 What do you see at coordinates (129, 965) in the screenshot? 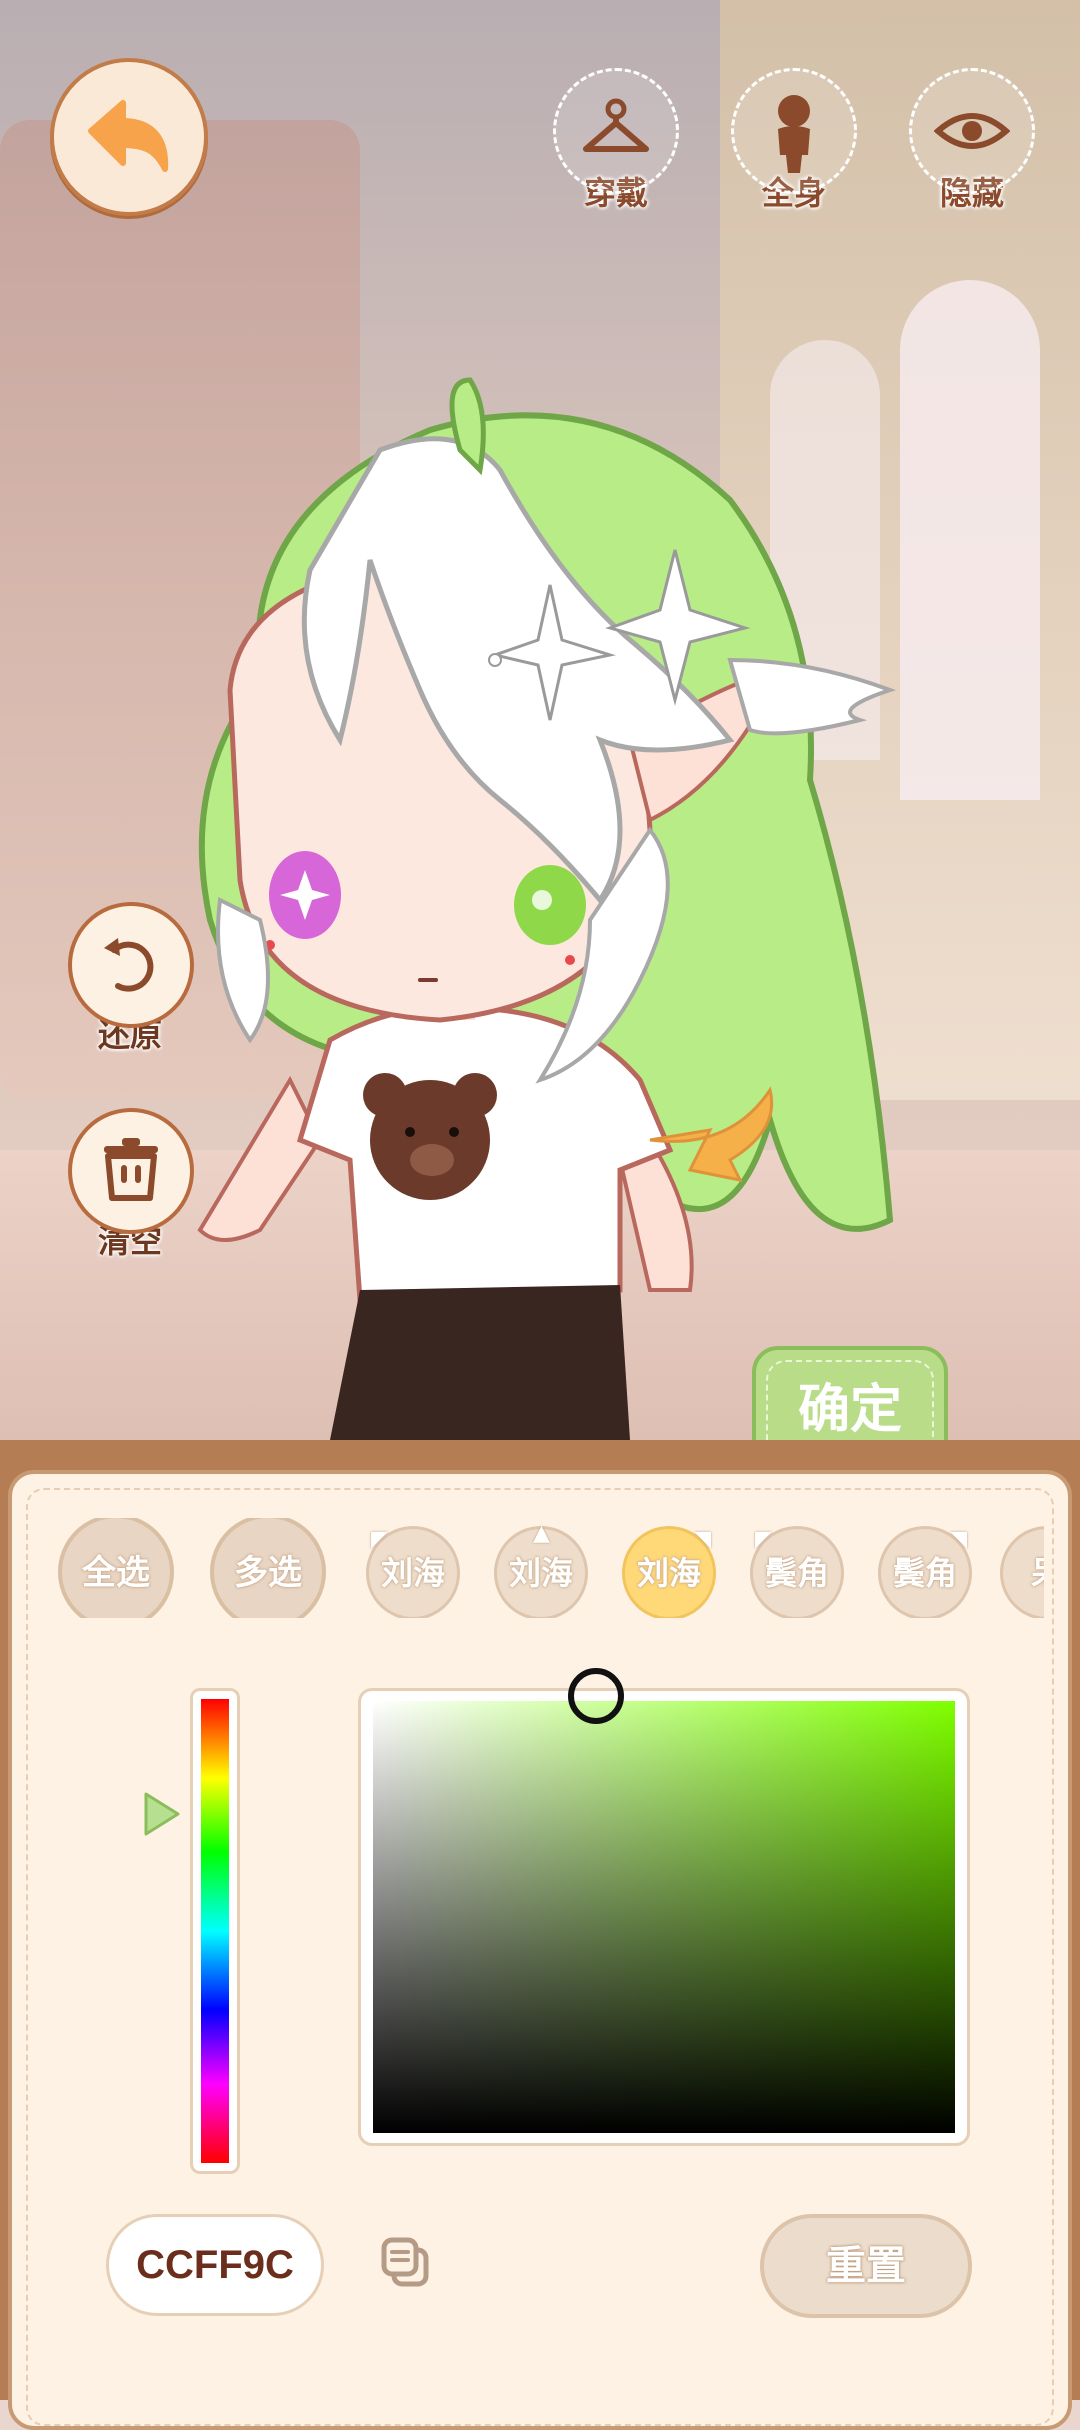
I see `restore-icon` at bounding box center [129, 965].